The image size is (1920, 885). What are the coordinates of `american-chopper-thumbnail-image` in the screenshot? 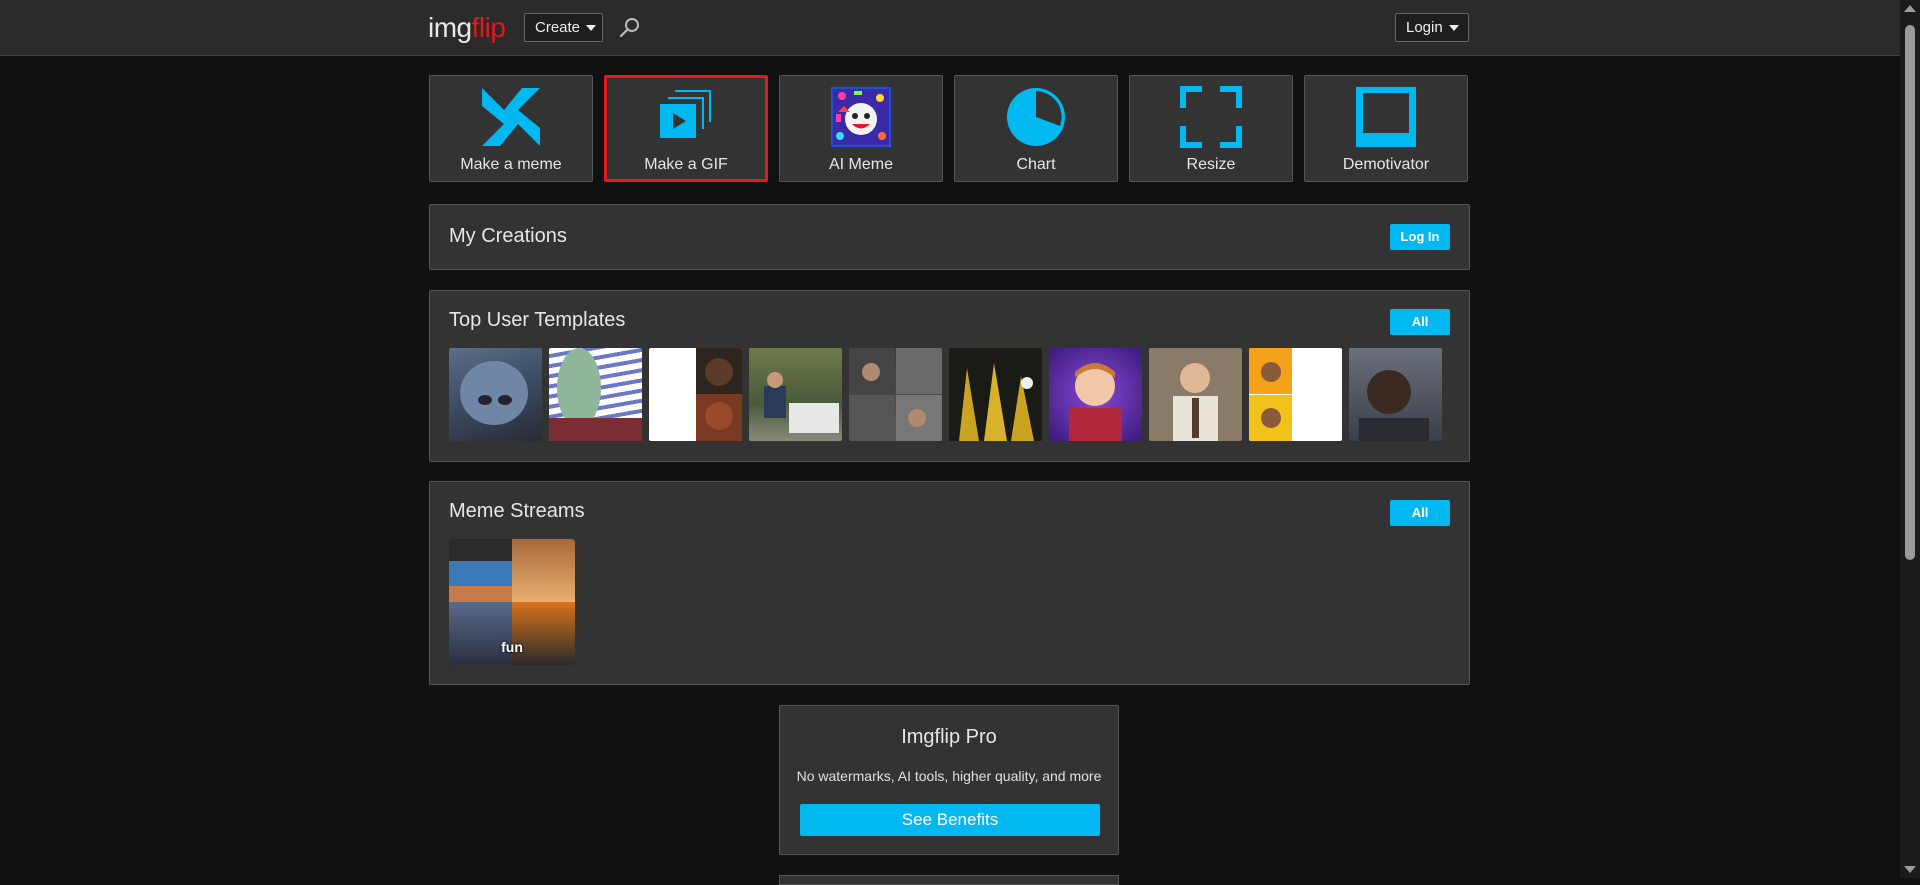 It's located at (895, 394).